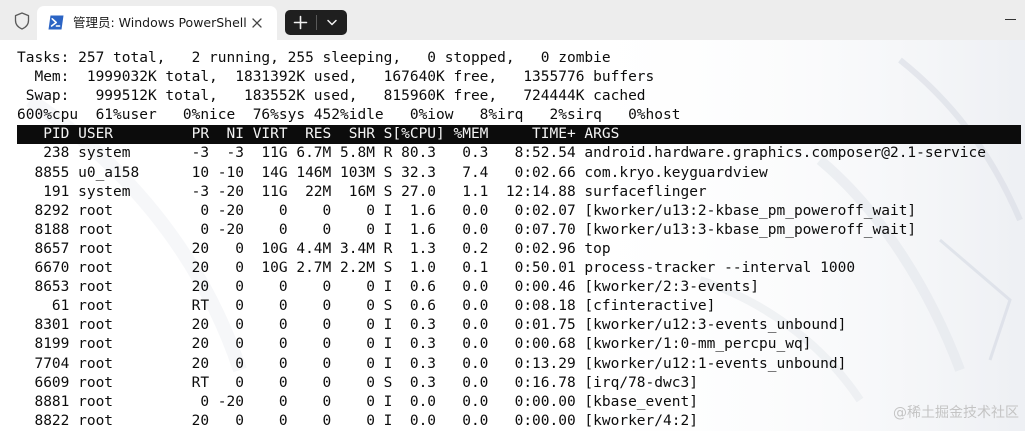 The width and height of the screenshot is (1025, 431). I want to click on tab-dropdown-button, so click(332, 22).